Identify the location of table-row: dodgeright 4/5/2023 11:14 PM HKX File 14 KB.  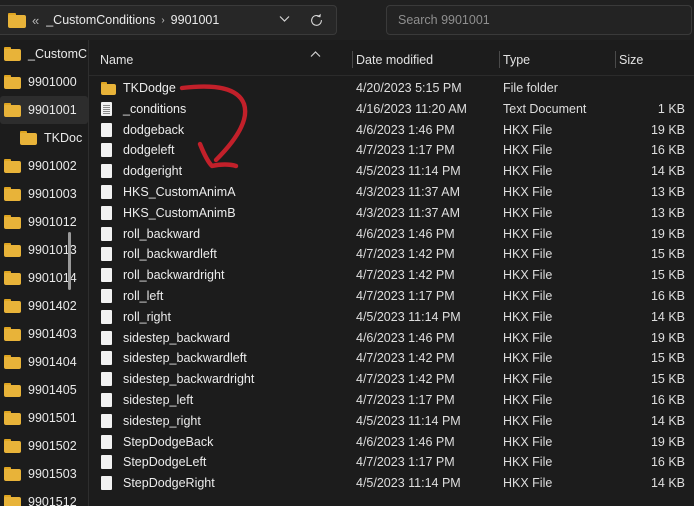
(391, 171).